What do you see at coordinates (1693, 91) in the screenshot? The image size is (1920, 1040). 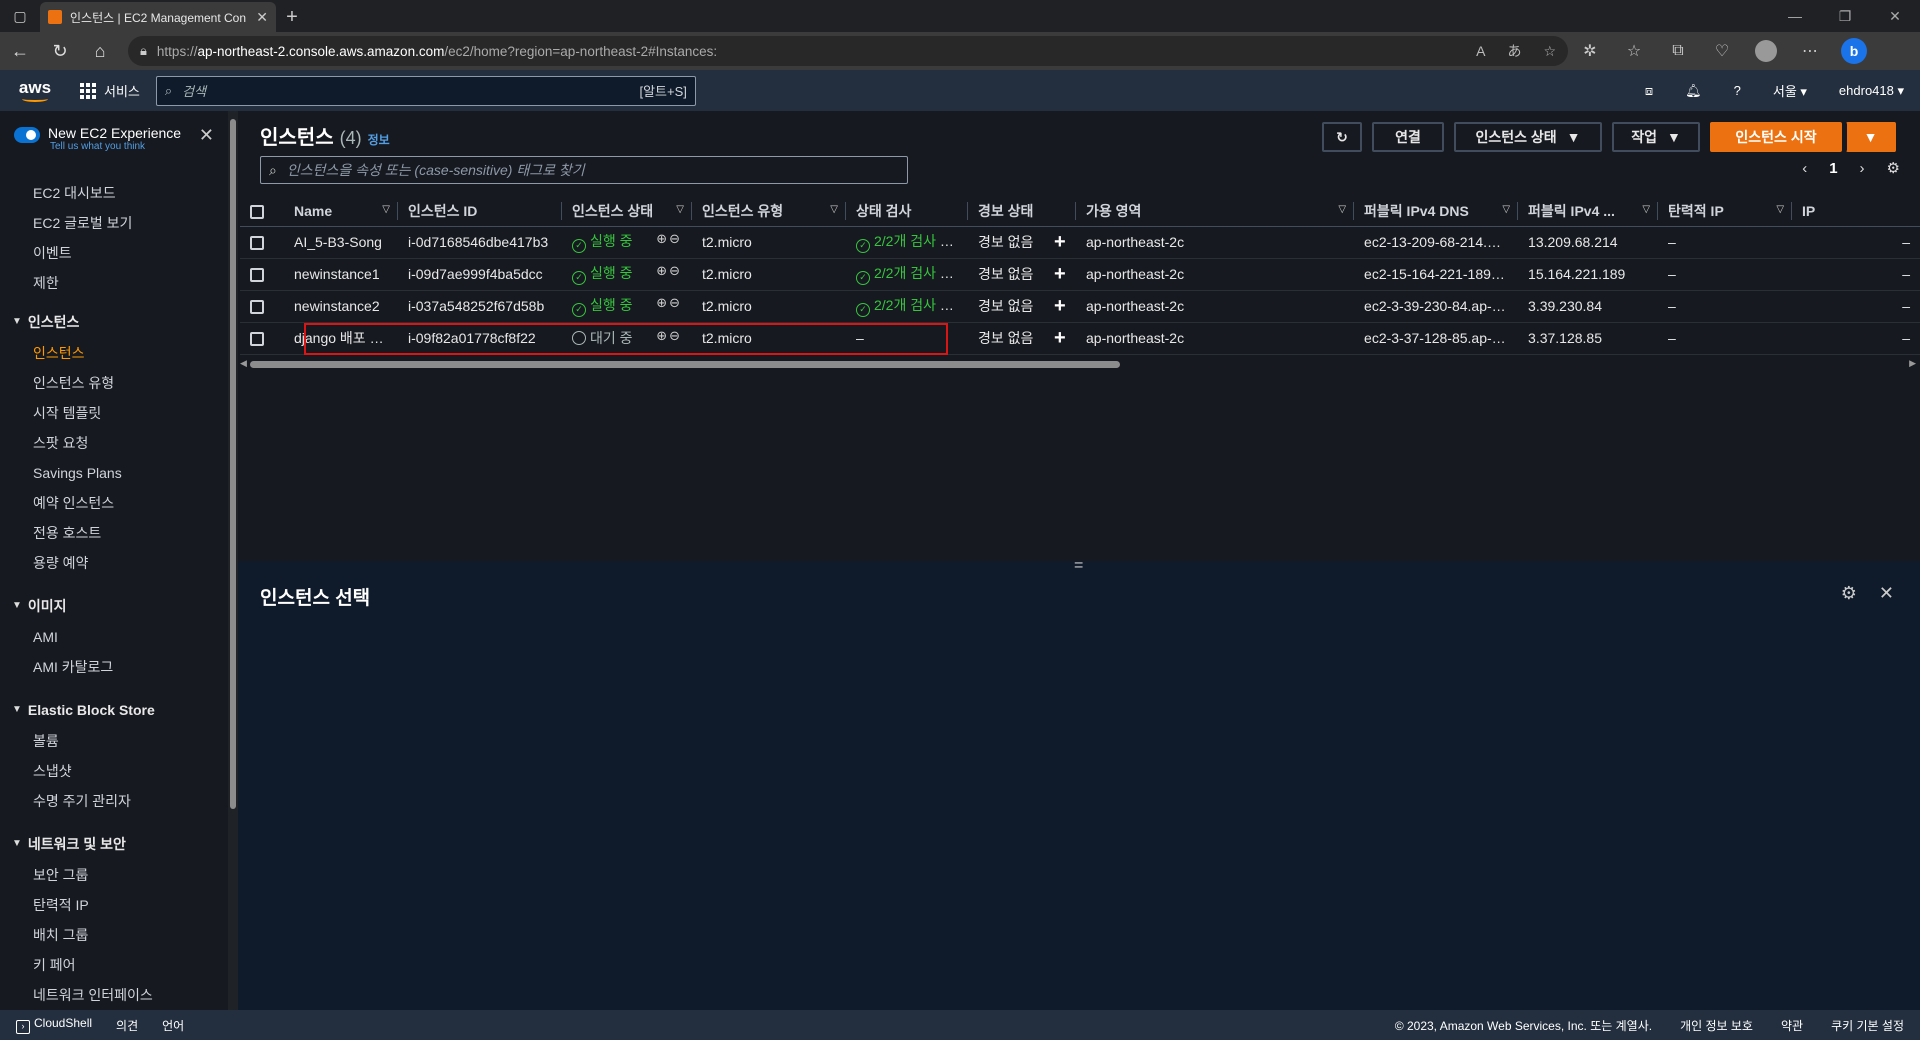 I see `notifications-icon: 🔔︎` at bounding box center [1693, 91].